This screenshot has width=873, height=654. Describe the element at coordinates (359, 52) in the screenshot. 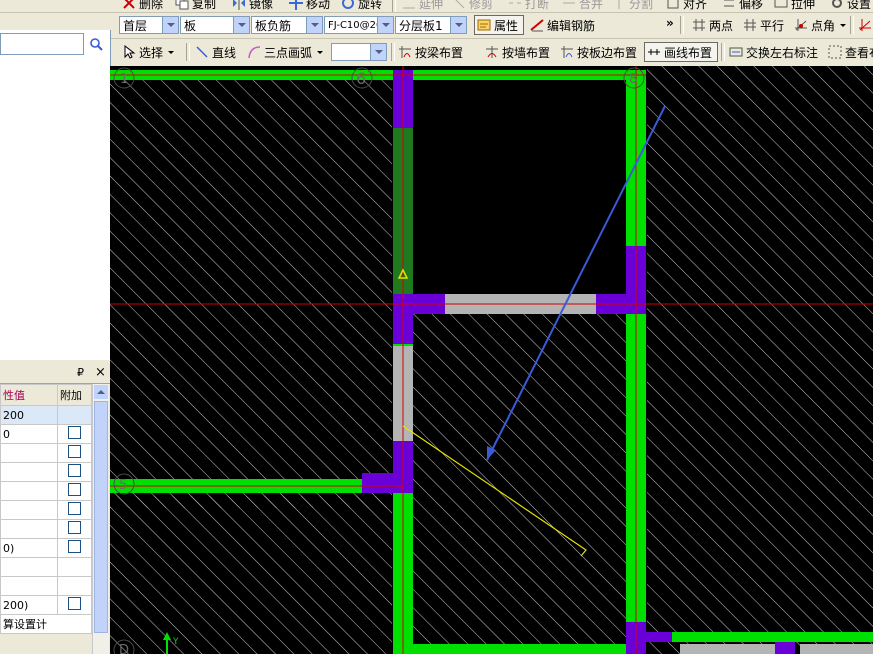

I see `mode-select` at that location.